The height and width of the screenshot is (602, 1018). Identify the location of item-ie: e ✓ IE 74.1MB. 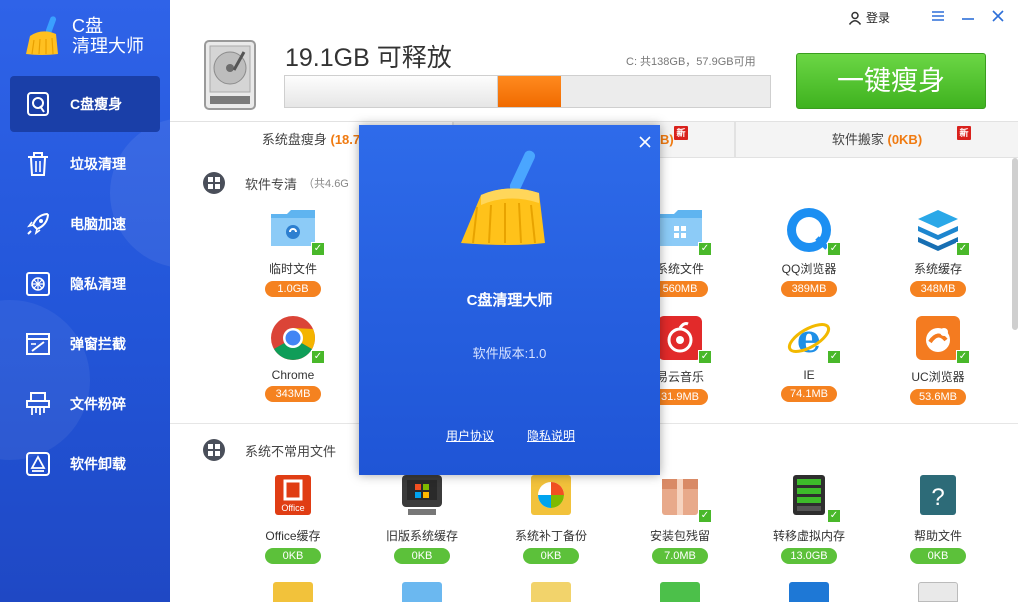
(809, 358).